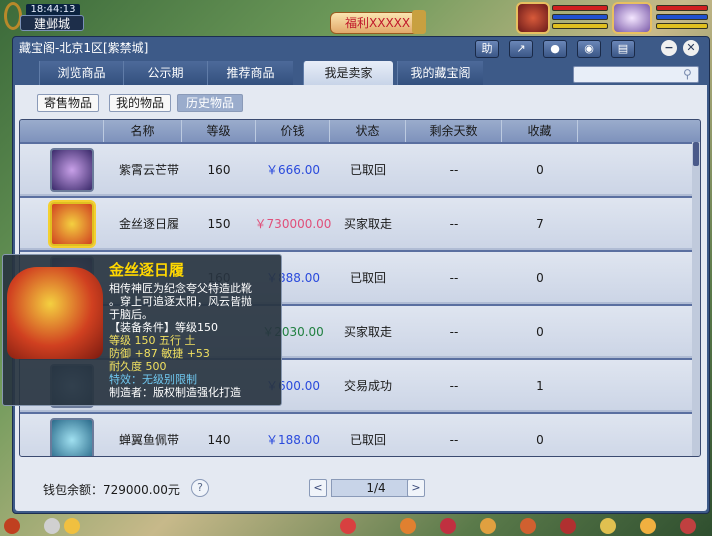  Describe the element at coordinates (580, 17) in the screenshot. I see `mp-bar` at that location.